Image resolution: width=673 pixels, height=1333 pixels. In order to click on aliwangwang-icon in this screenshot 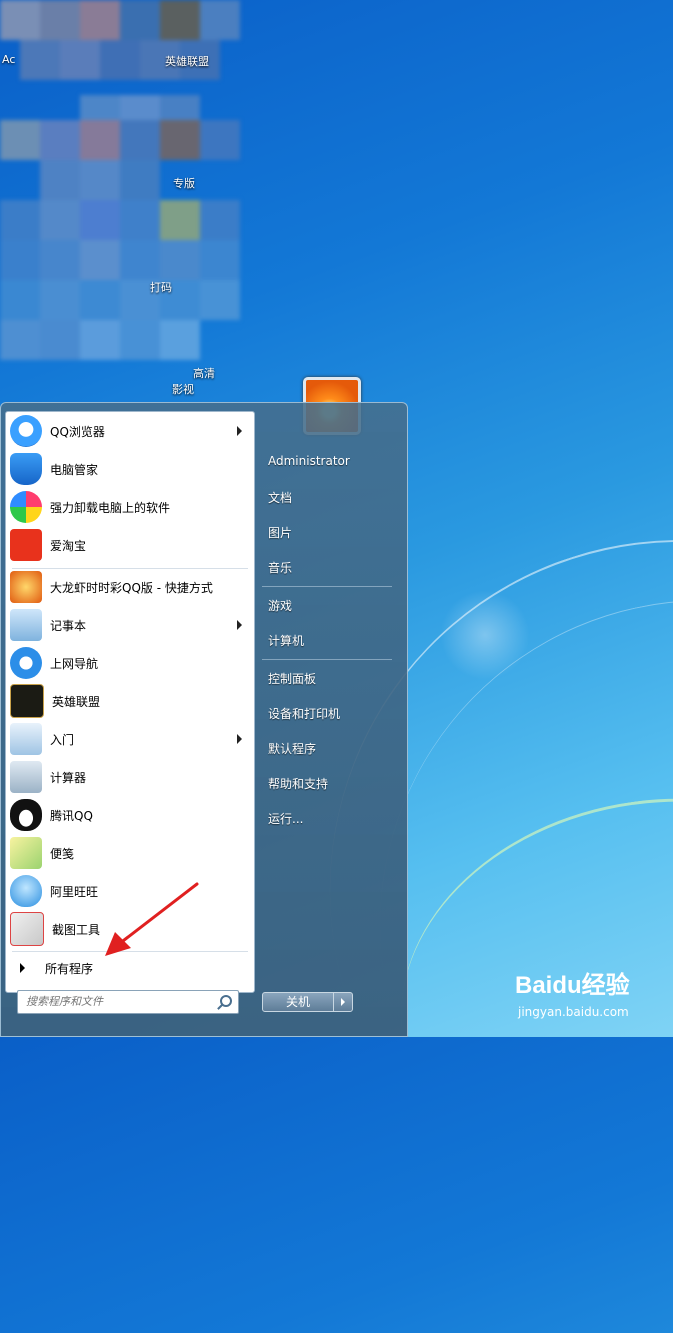, I will do `click(26, 891)`.